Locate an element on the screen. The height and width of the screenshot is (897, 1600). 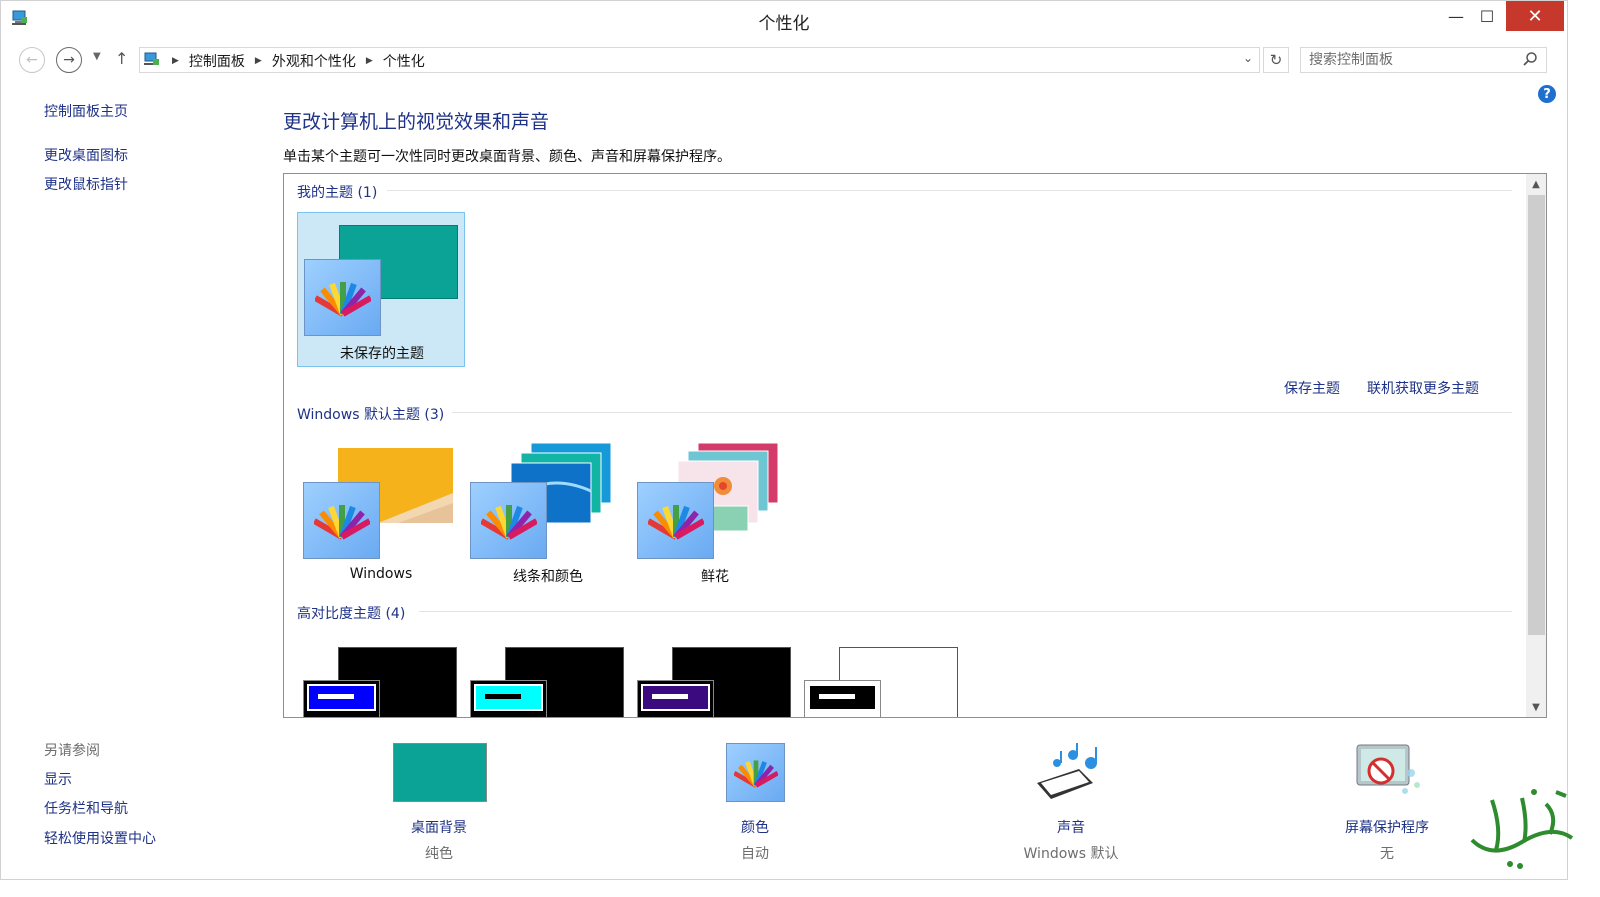
scroll-down-button: ▼ is located at coordinates (1536, 707).